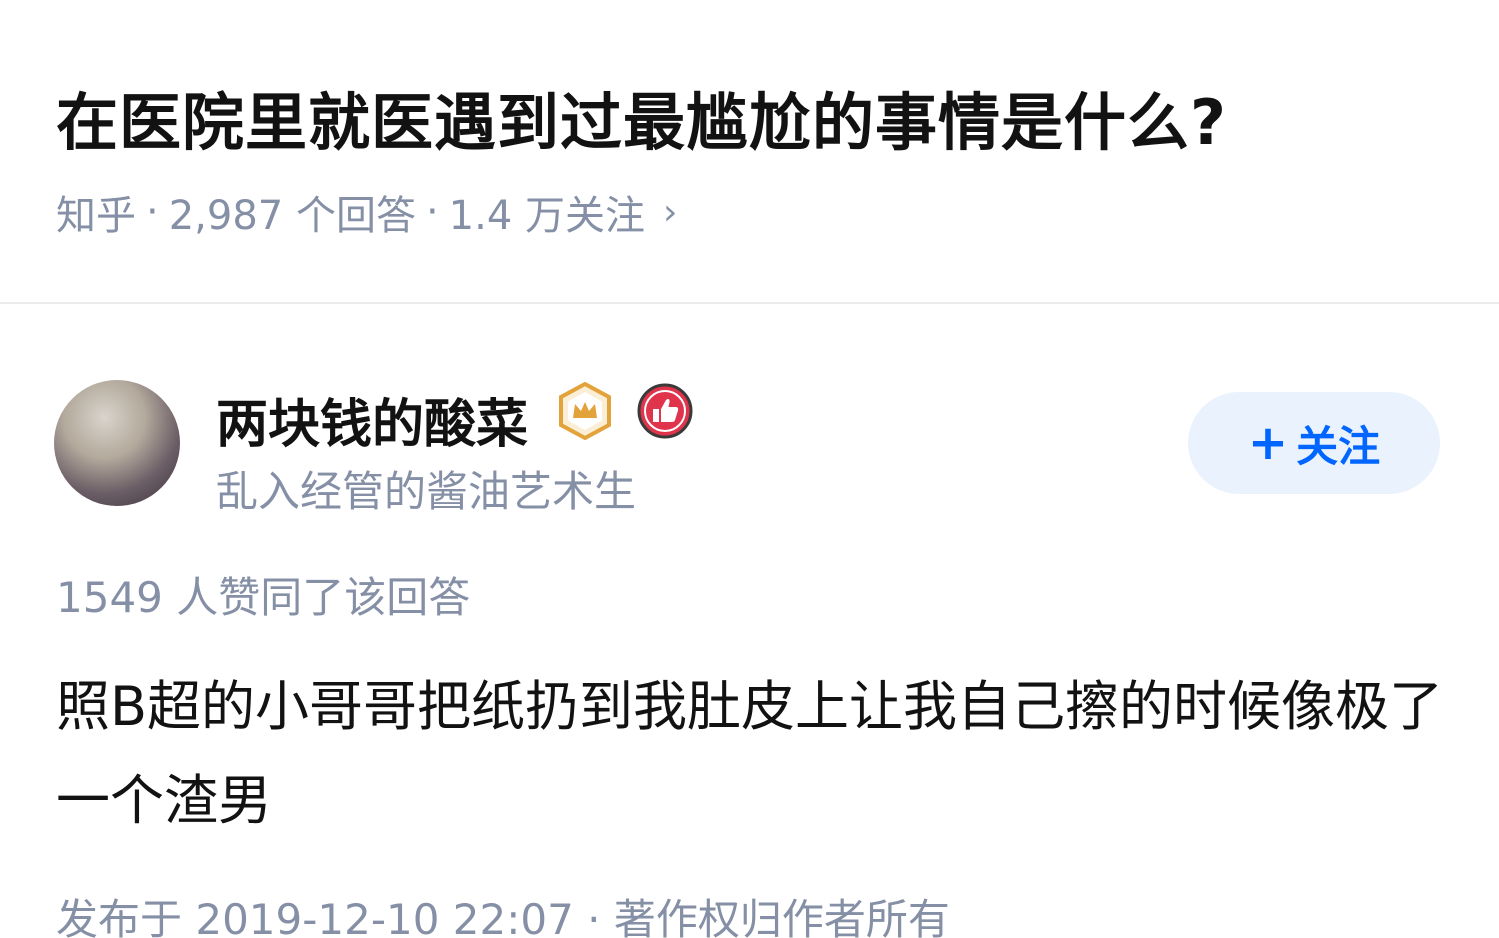  I want to click on crown-badge-icon, so click(585, 411).